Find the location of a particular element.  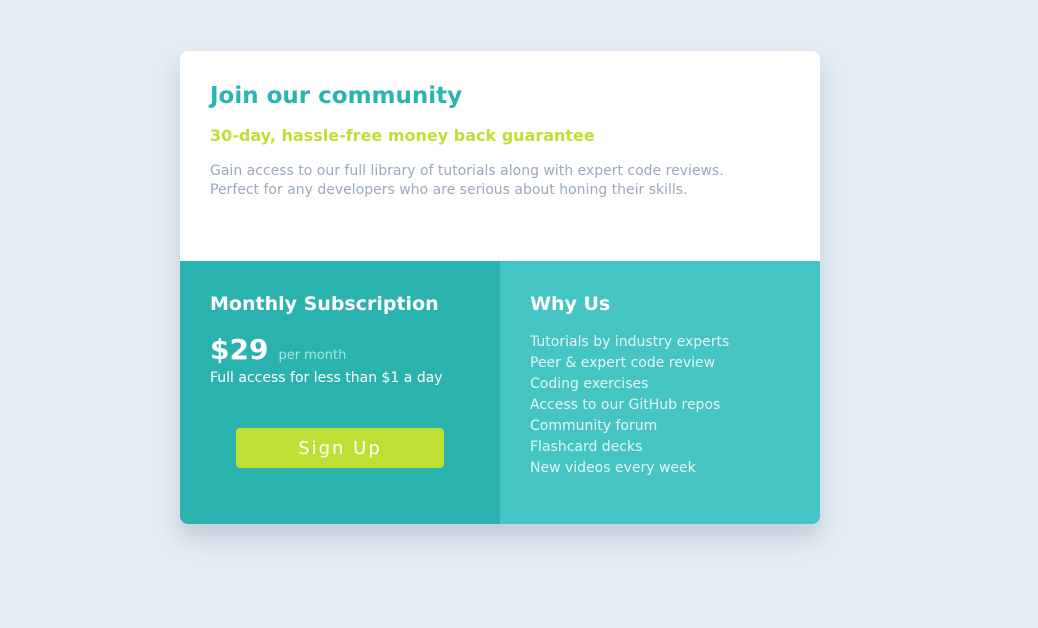

page-title: Join our community is located at coordinates (336, 96).